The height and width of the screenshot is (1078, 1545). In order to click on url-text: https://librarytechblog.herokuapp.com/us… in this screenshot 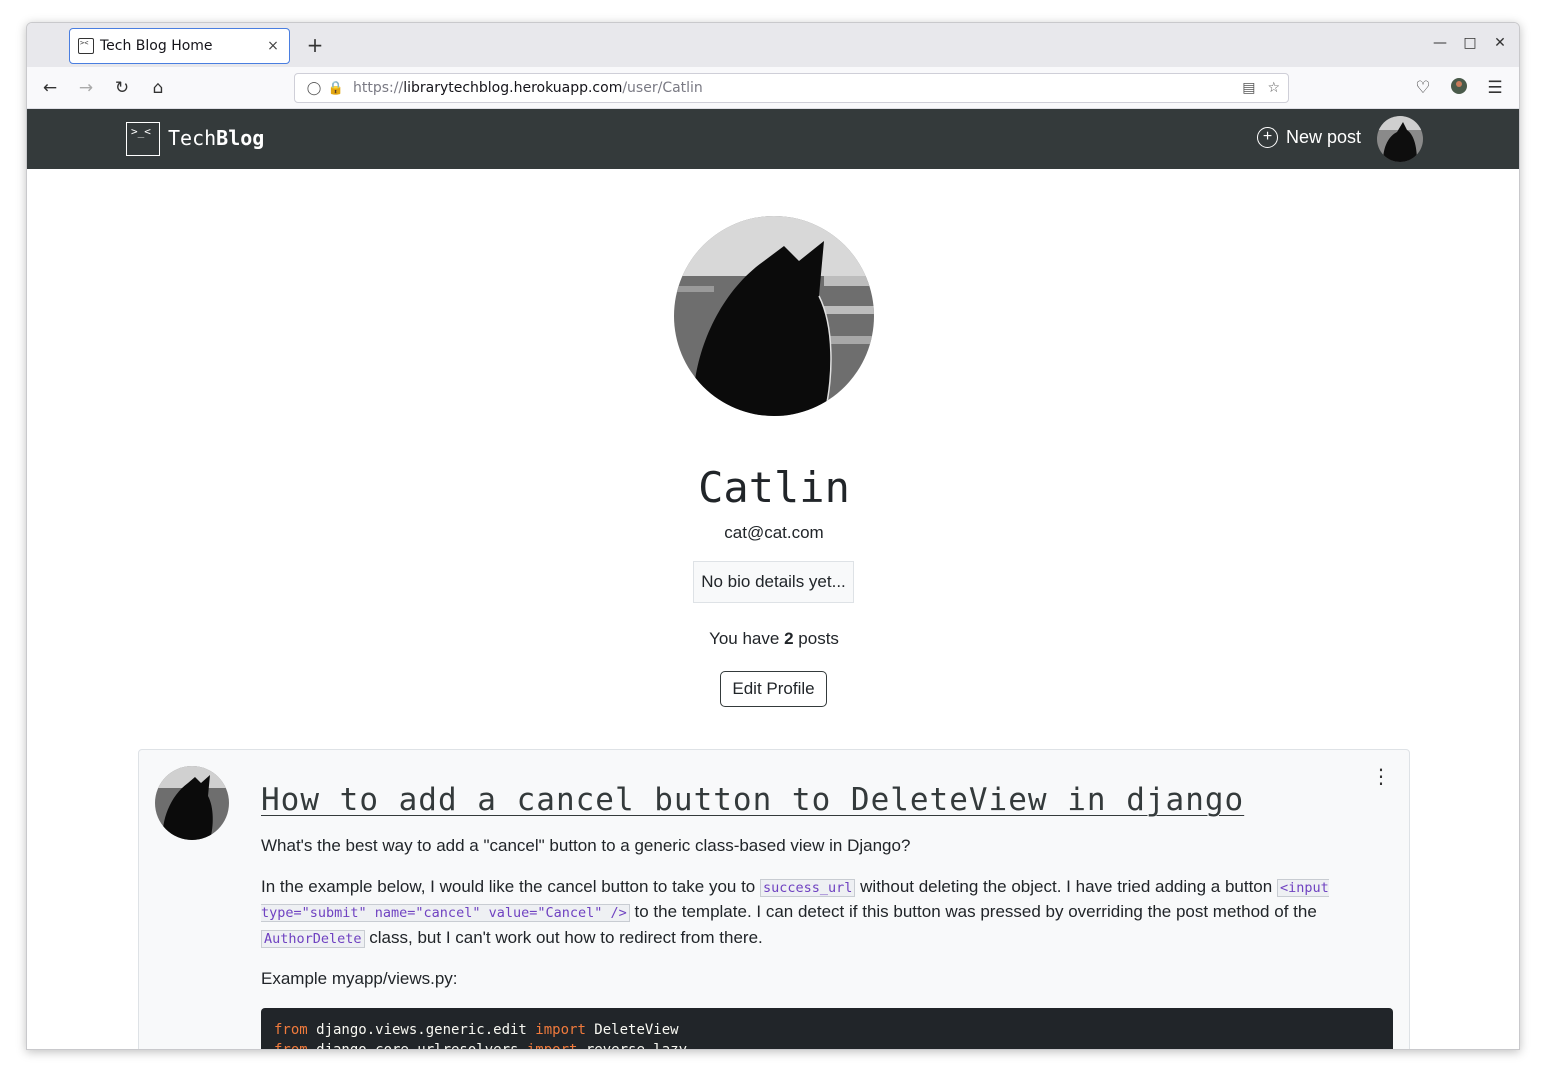, I will do `click(528, 88)`.